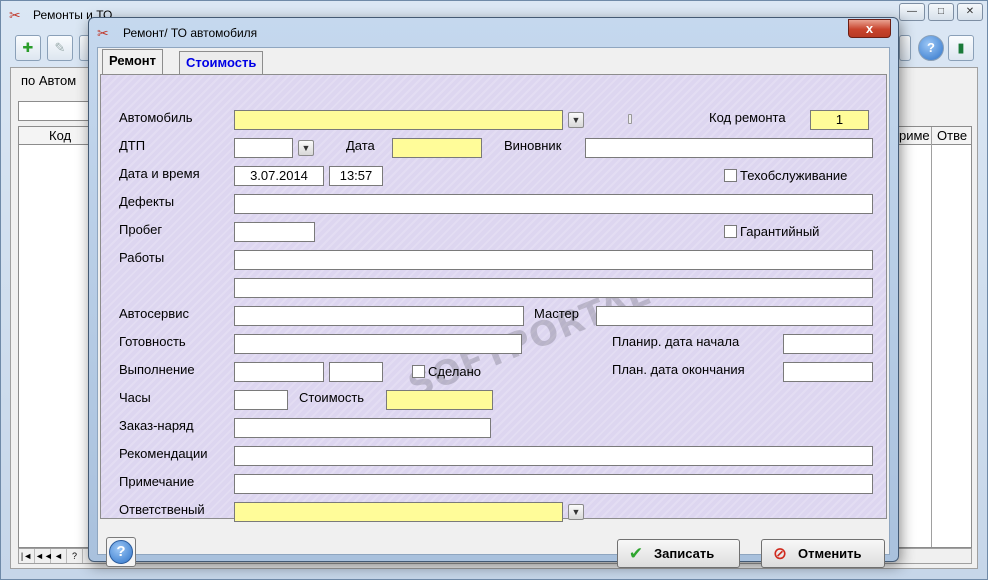 This screenshot has height=580, width=988. Describe the element at coordinates (135, 397) in the screenshot. I see `hours-label: Часы` at that location.